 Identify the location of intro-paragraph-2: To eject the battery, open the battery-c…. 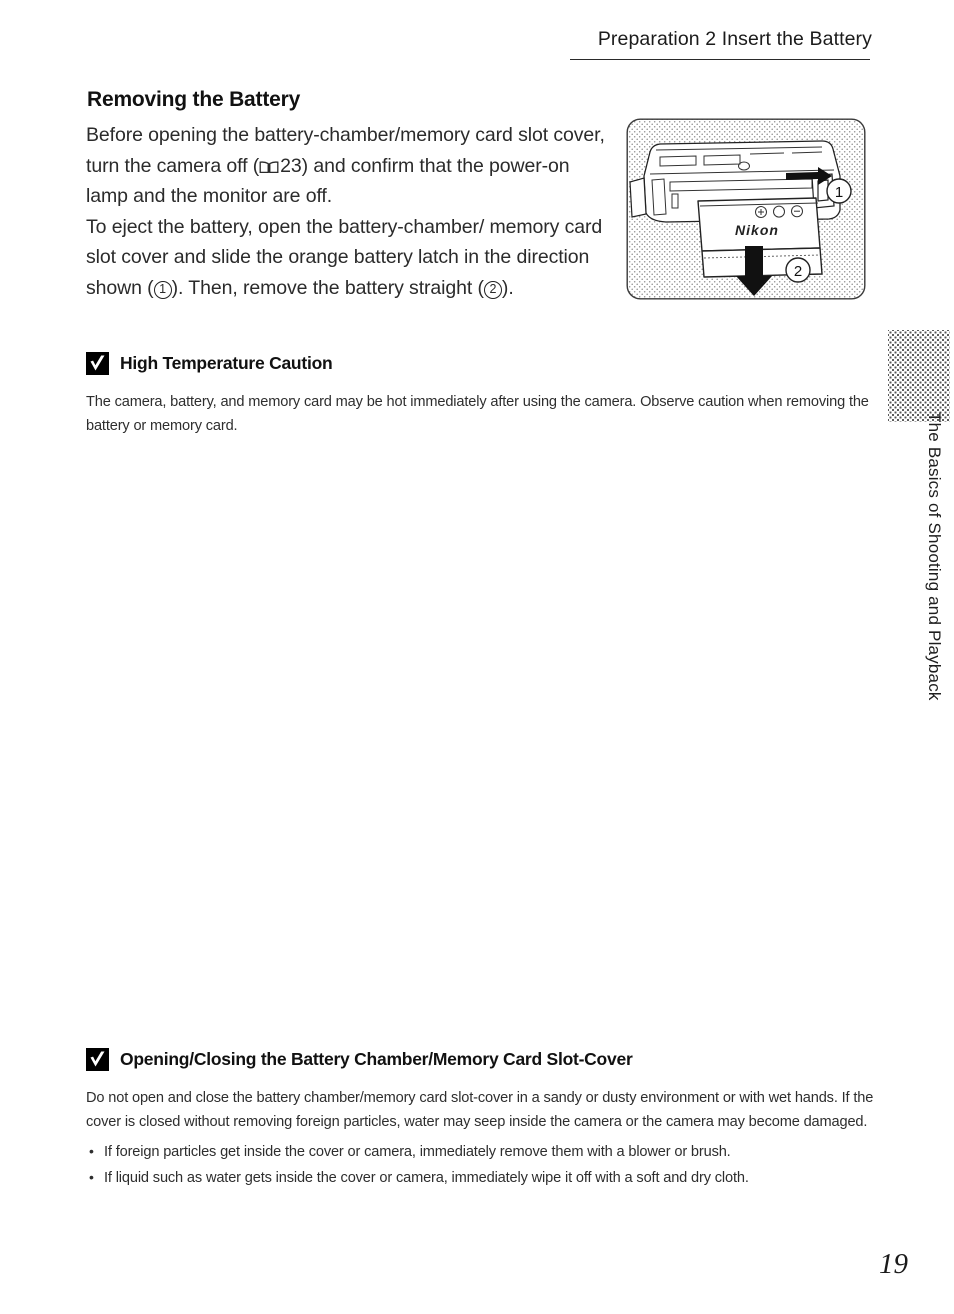
(347, 258).